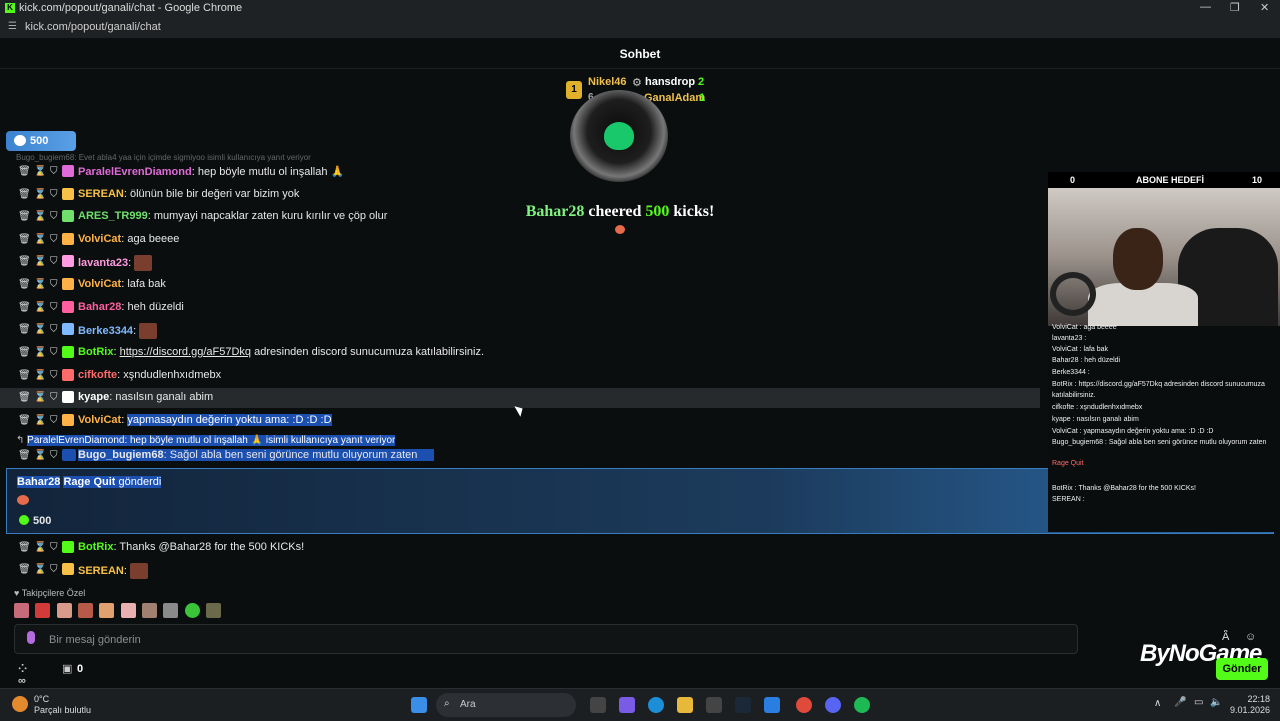 The image size is (1280, 721). I want to click on username: Berke3344, so click(105, 331).